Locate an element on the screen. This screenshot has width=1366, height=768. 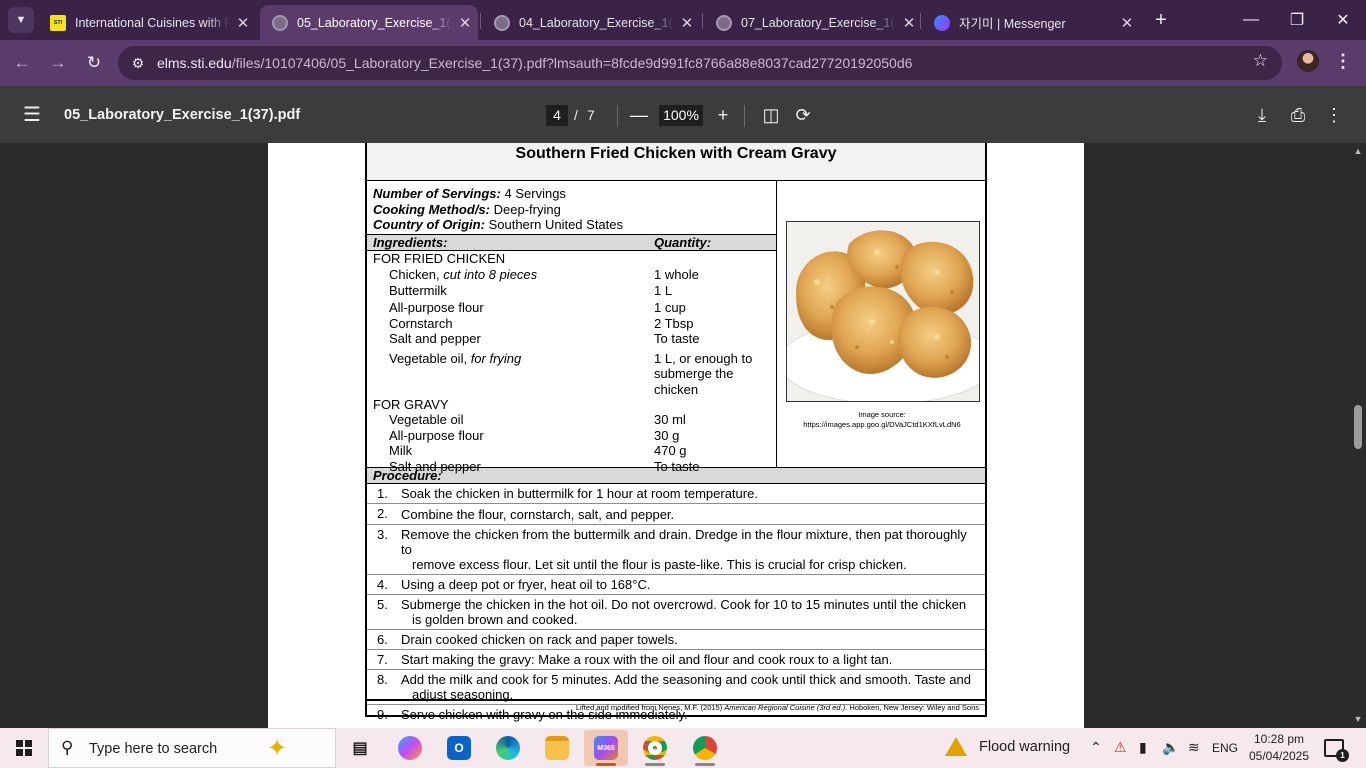
tab-title: 04_Laboratory_Exercise_1(45 is located at coordinates (596, 22).